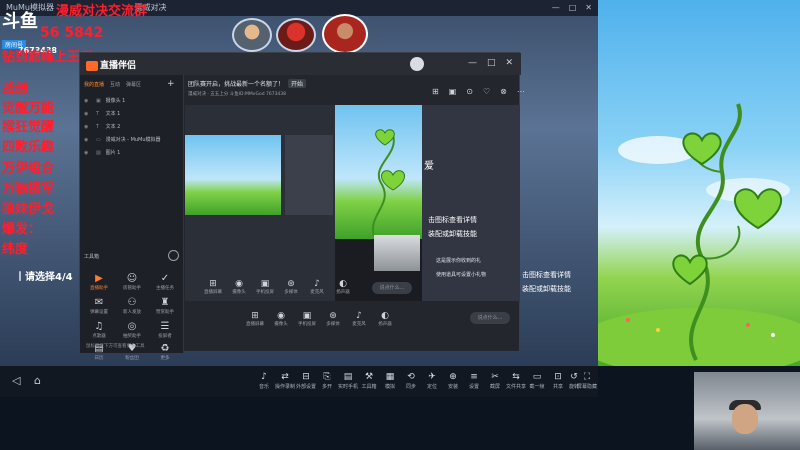  Describe the element at coordinates (474, 381) in the screenshot. I see `tool-settings: ≡ 设置` at that location.